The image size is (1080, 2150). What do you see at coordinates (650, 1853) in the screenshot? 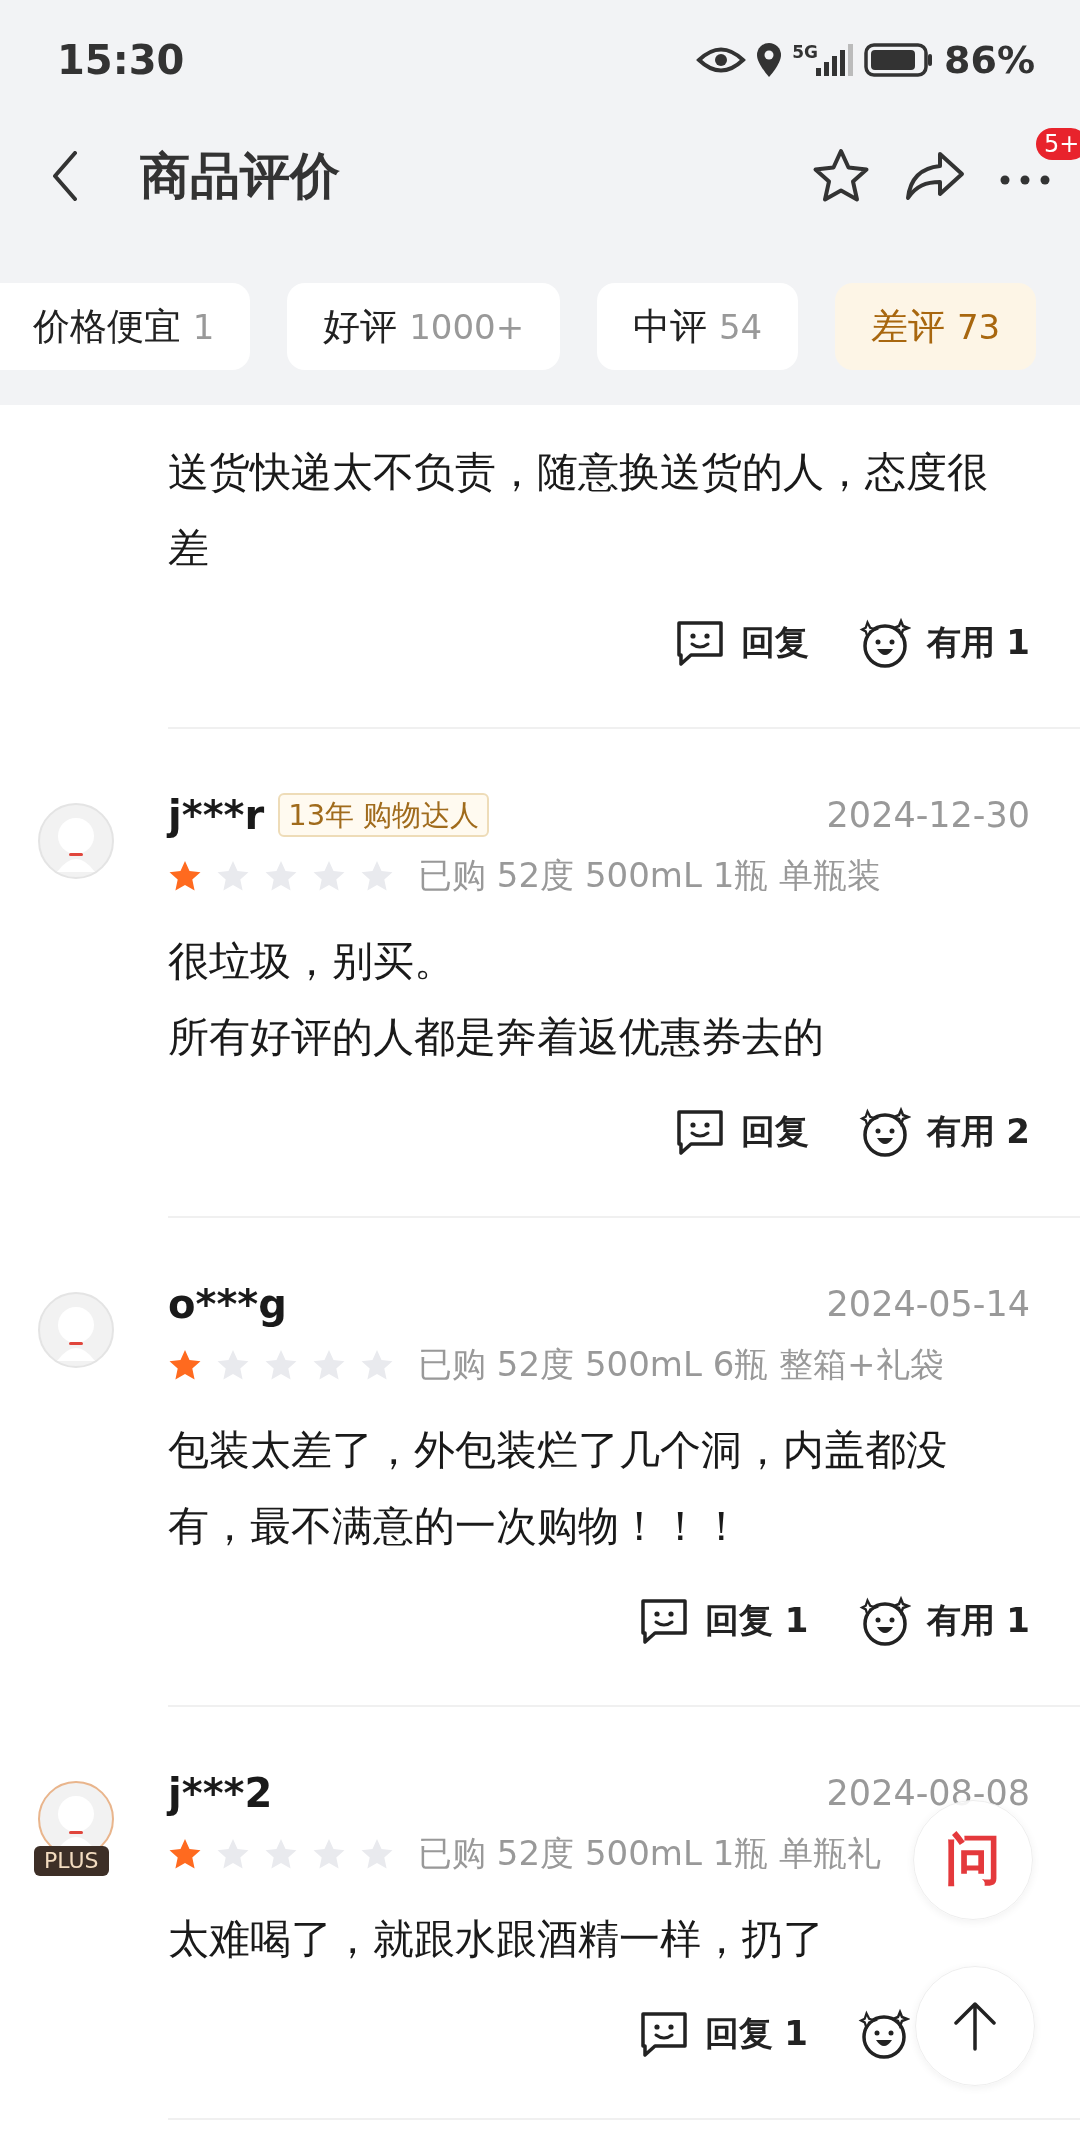
I see `purchase-spec: 已购 52度 500mL 1瓶 单瓶礼` at bounding box center [650, 1853].